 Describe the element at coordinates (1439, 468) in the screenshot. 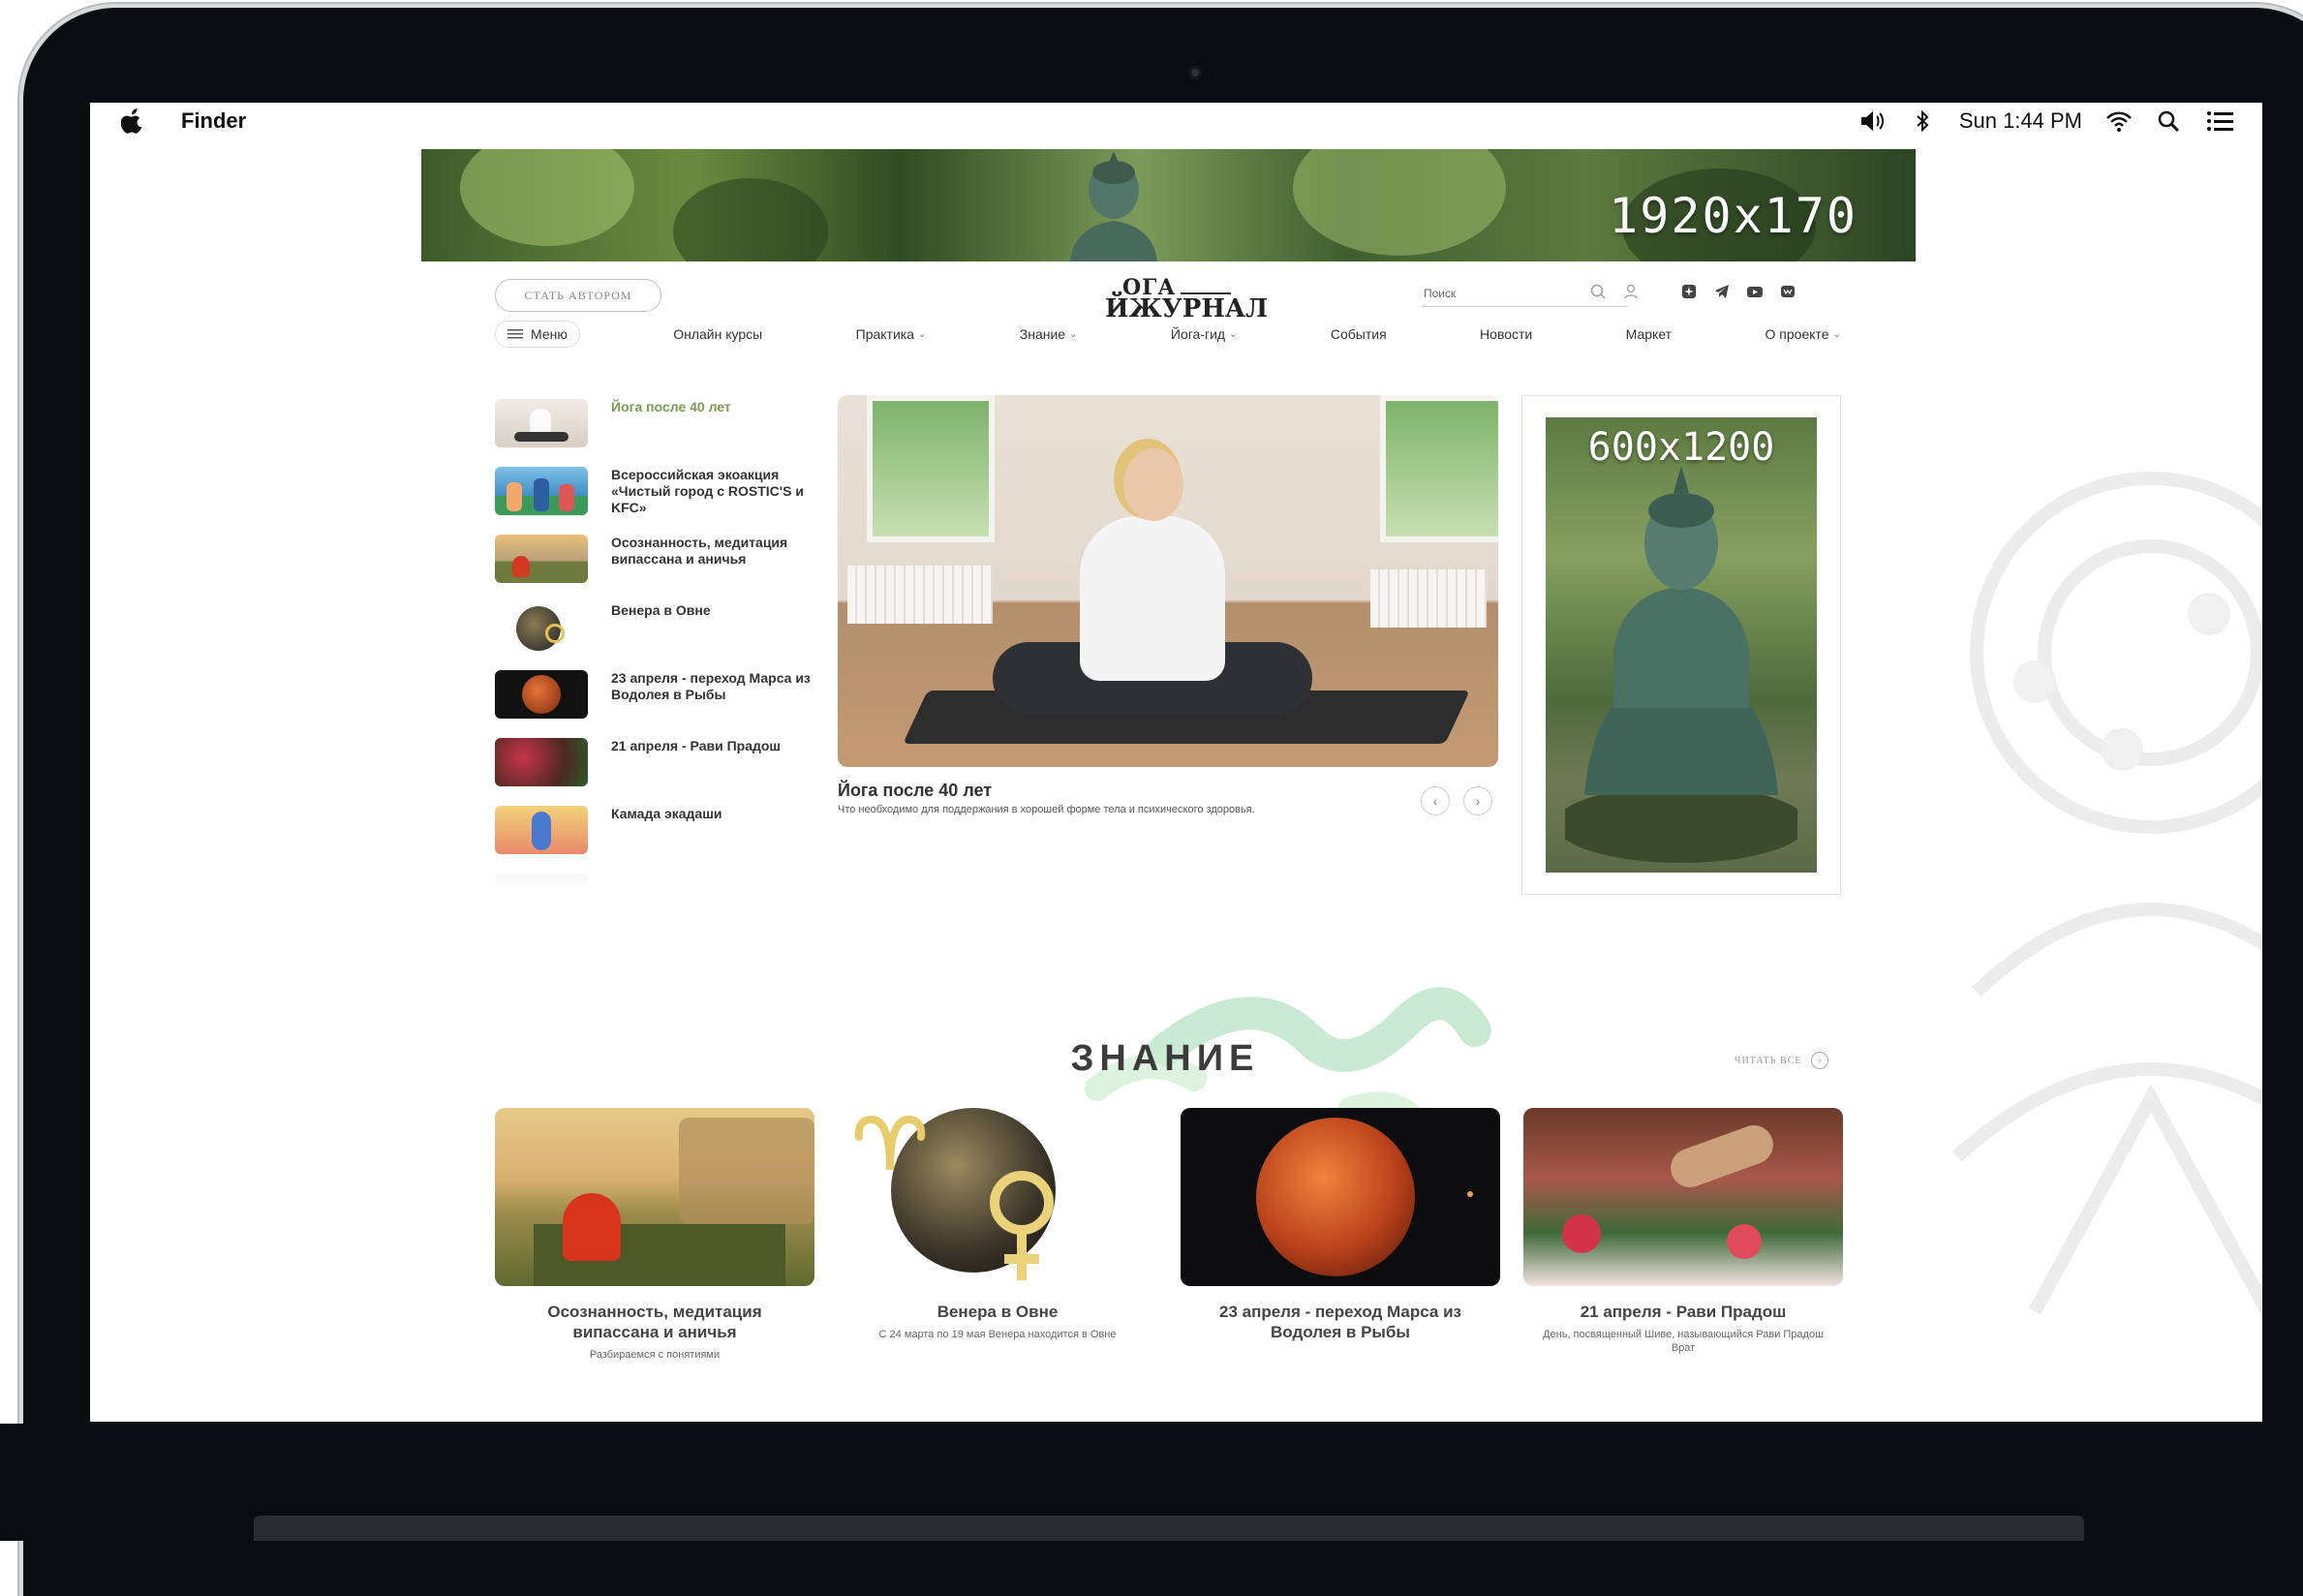

I see `window-decoration` at that location.